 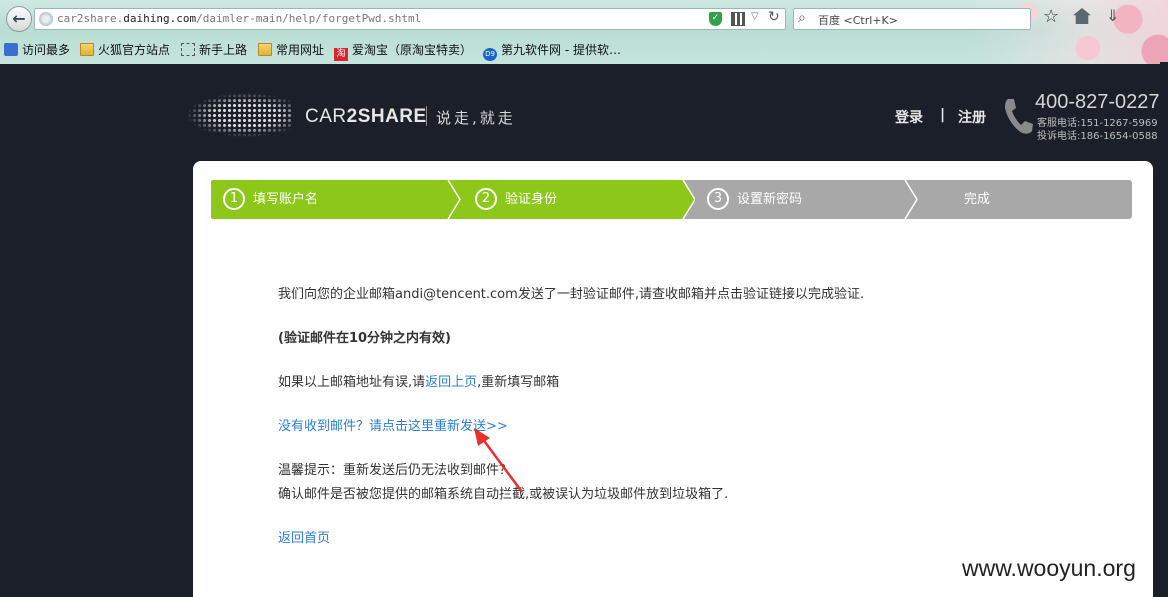 What do you see at coordinates (213, 199) in the screenshot?
I see `step-start-cap` at bounding box center [213, 199].